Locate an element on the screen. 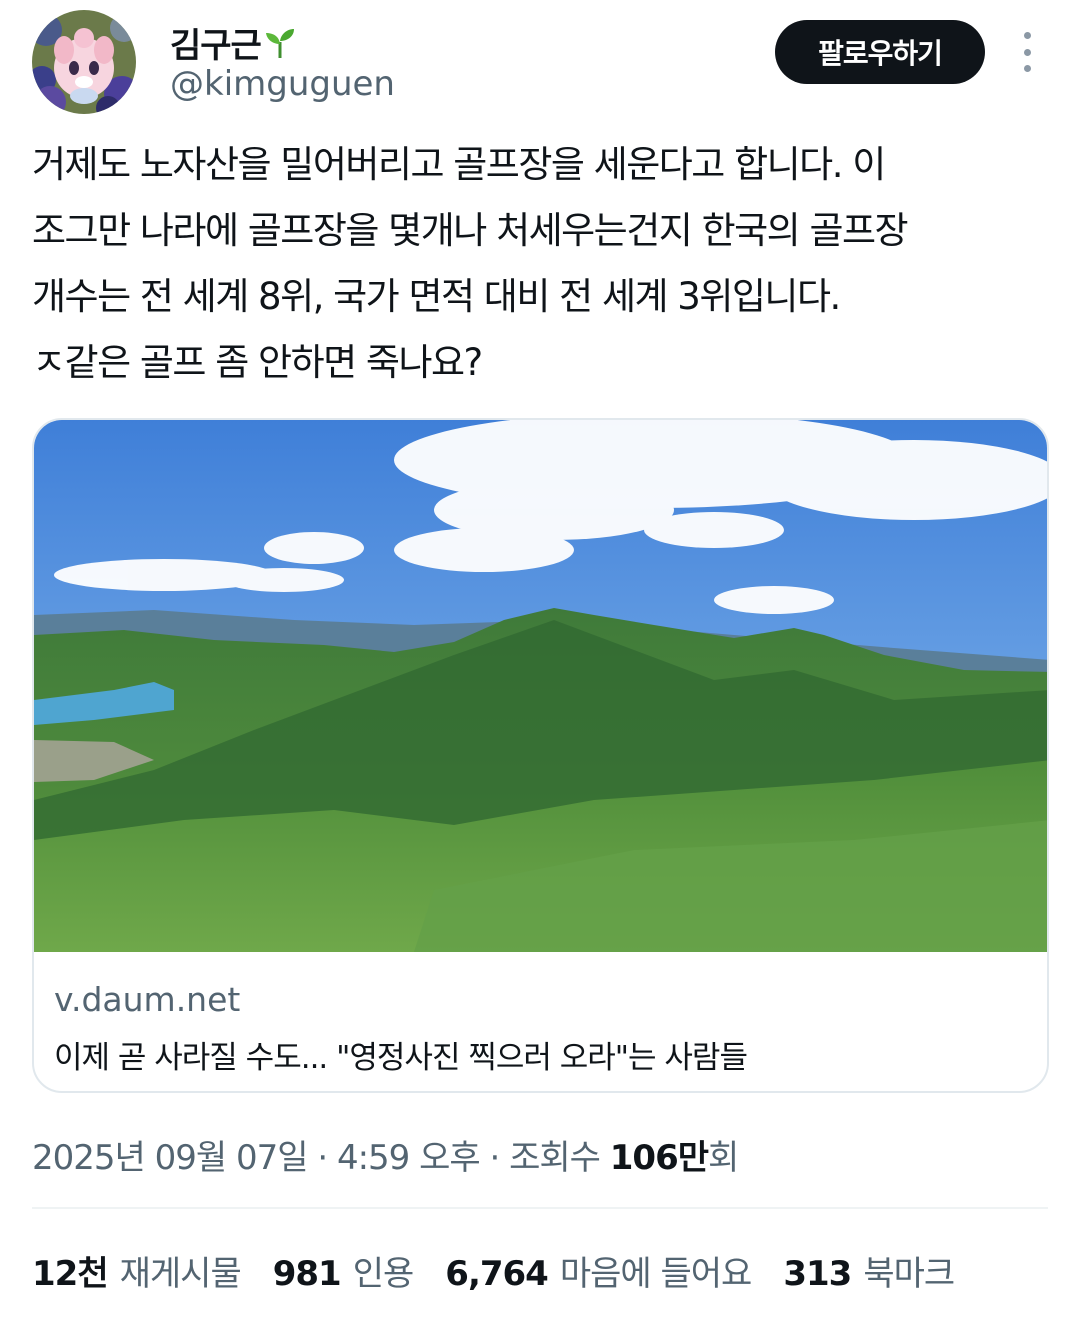  author-handle: @kimguguen is located at coordinates (282, 84).